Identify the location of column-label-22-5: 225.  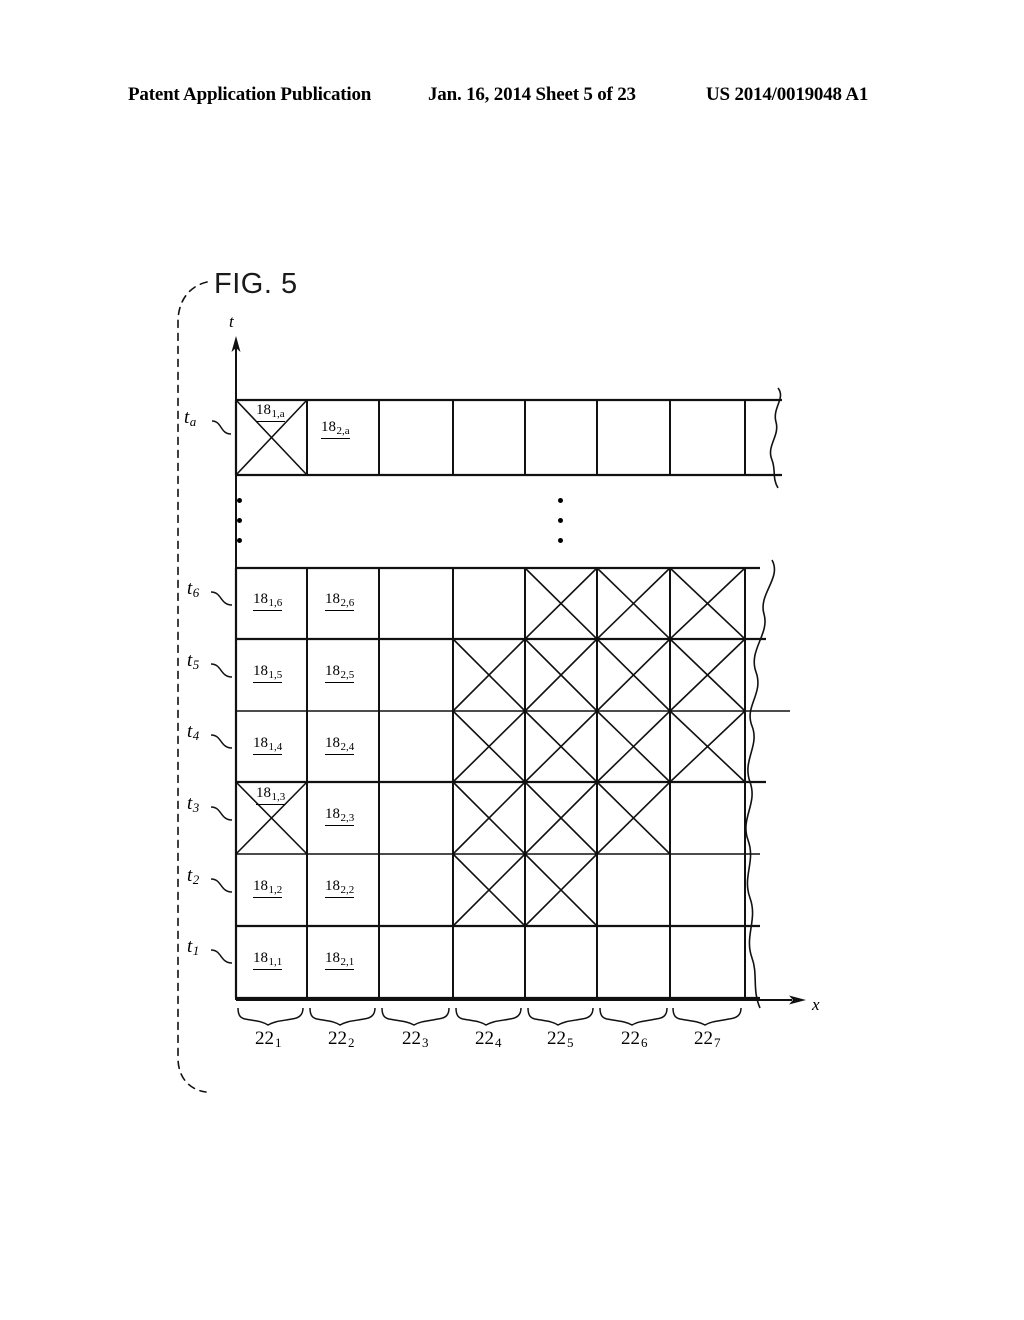
(560, 1039).